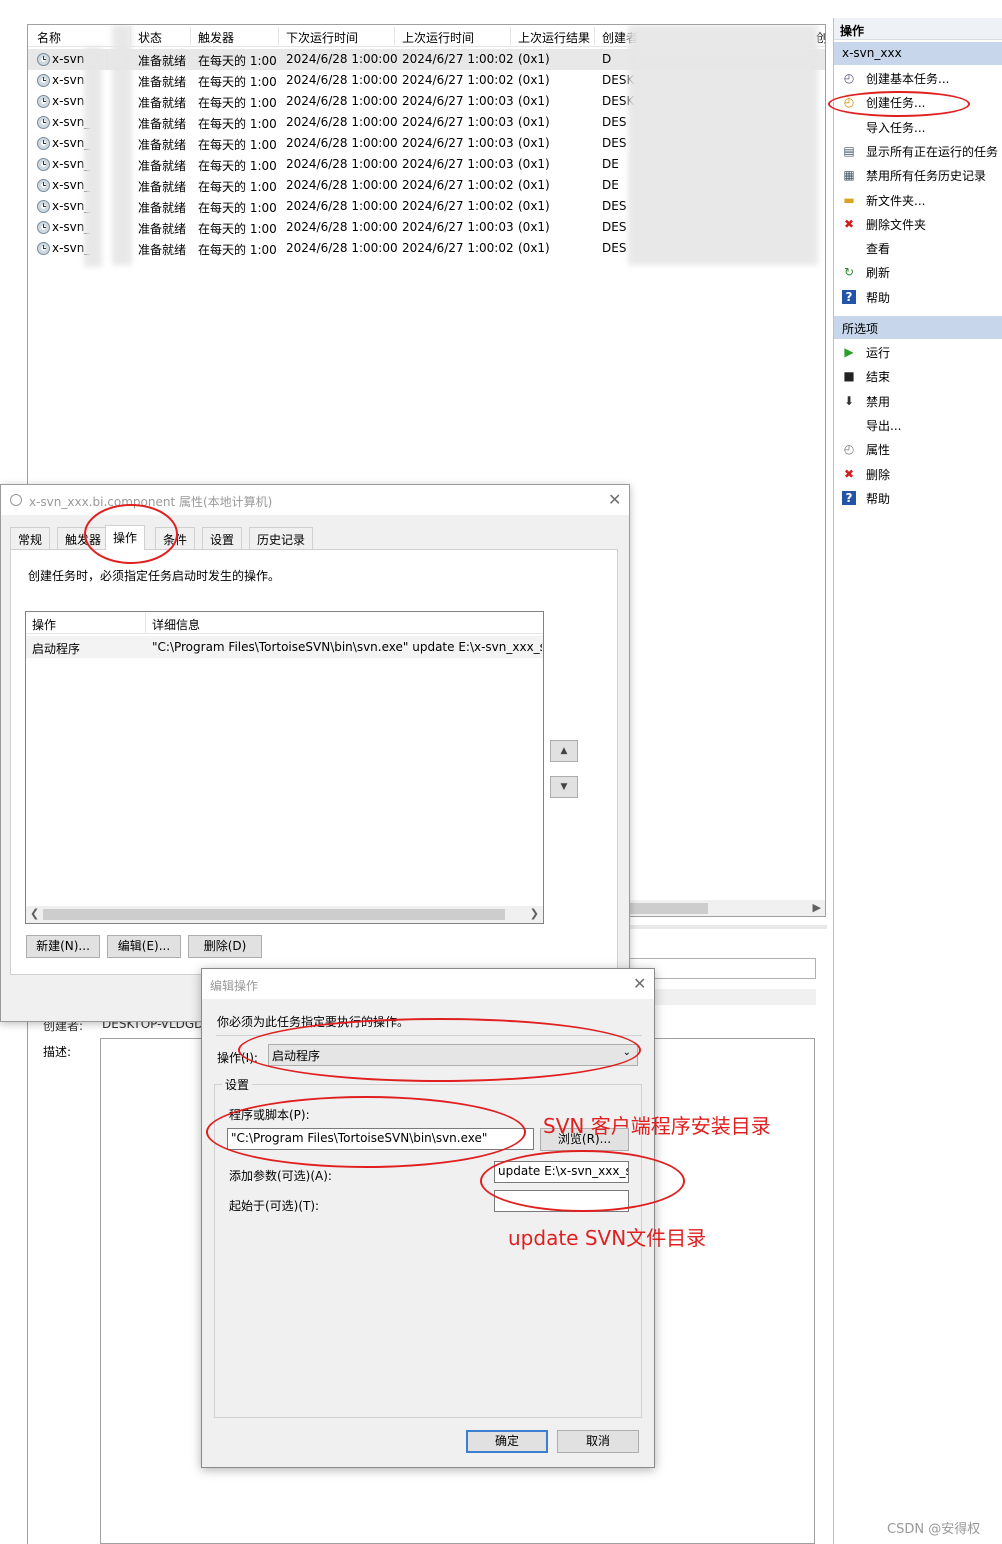  Describe the element at coordinates (918, 272) in the screenshot. I see `action-item: ↻ 刷新` at that location.